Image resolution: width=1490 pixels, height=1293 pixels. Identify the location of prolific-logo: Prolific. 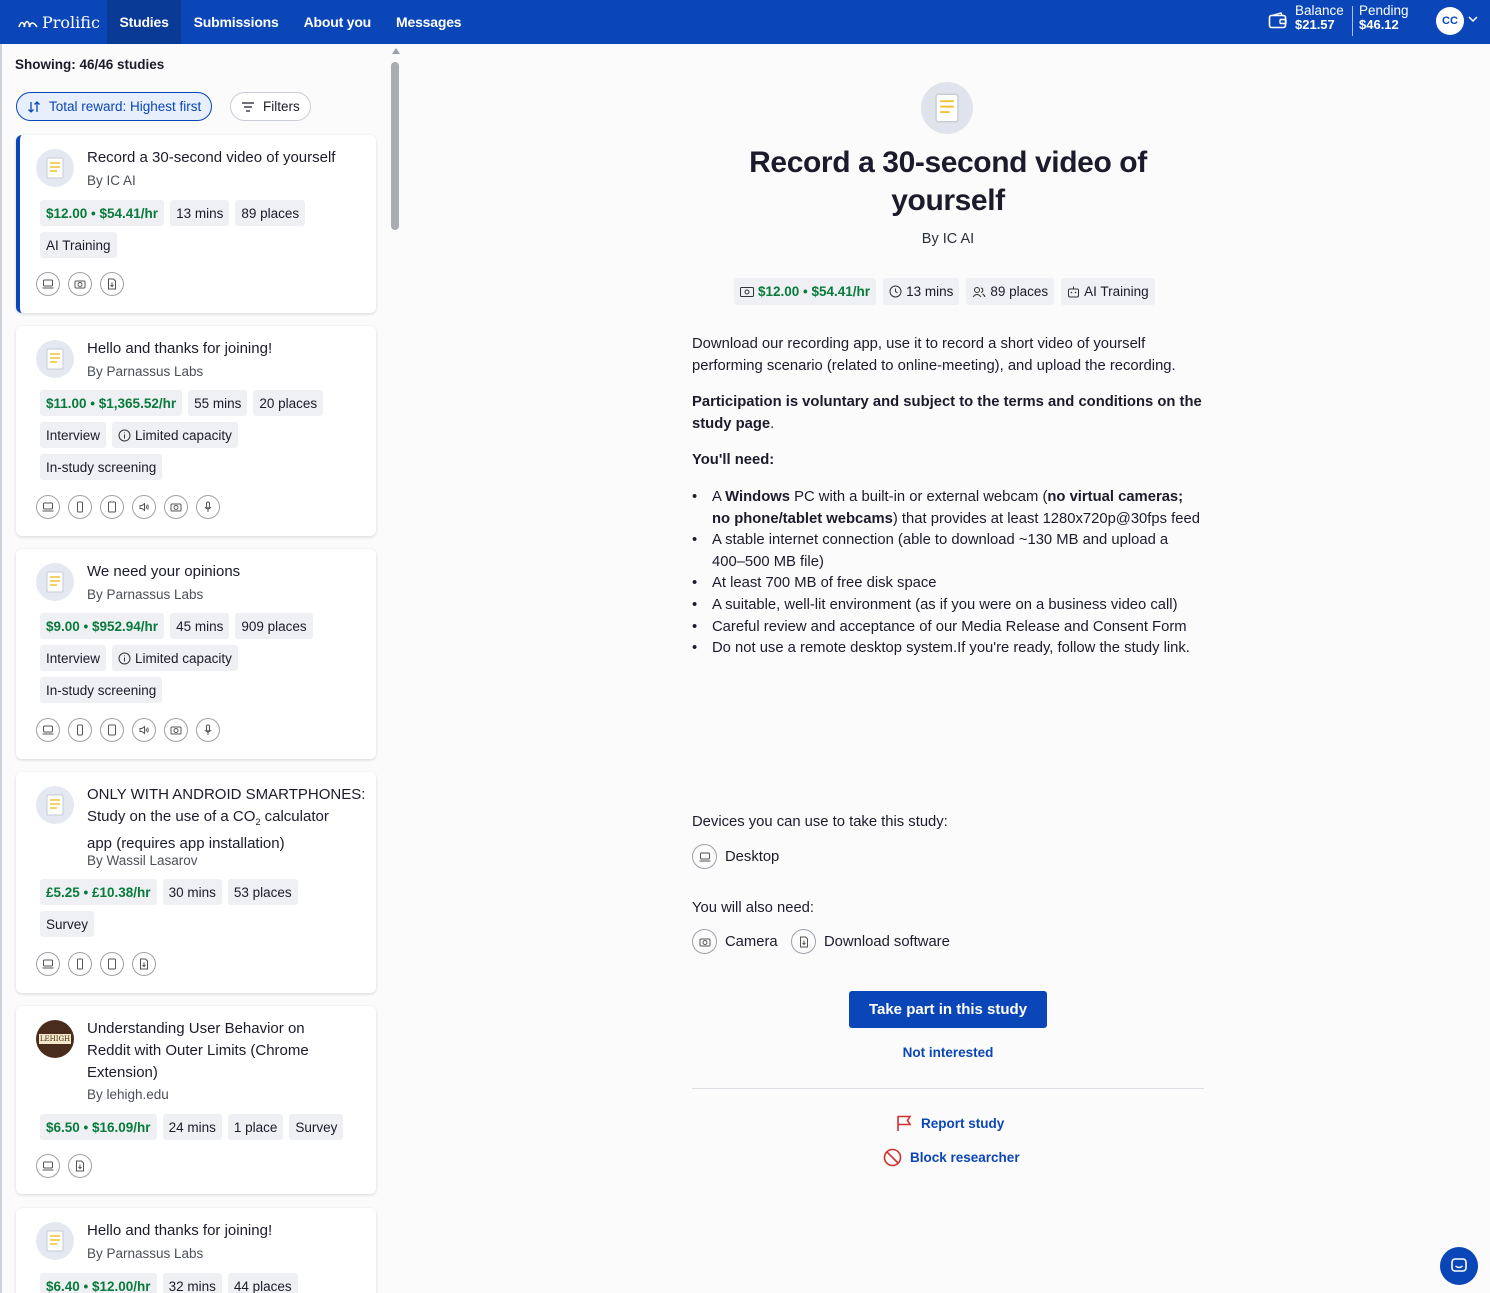
(53, 22).